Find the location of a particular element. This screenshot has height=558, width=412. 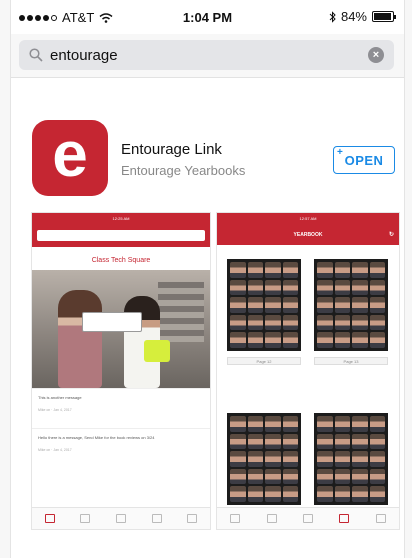

search-bar: entourage × is located at coordinates (207, 56).